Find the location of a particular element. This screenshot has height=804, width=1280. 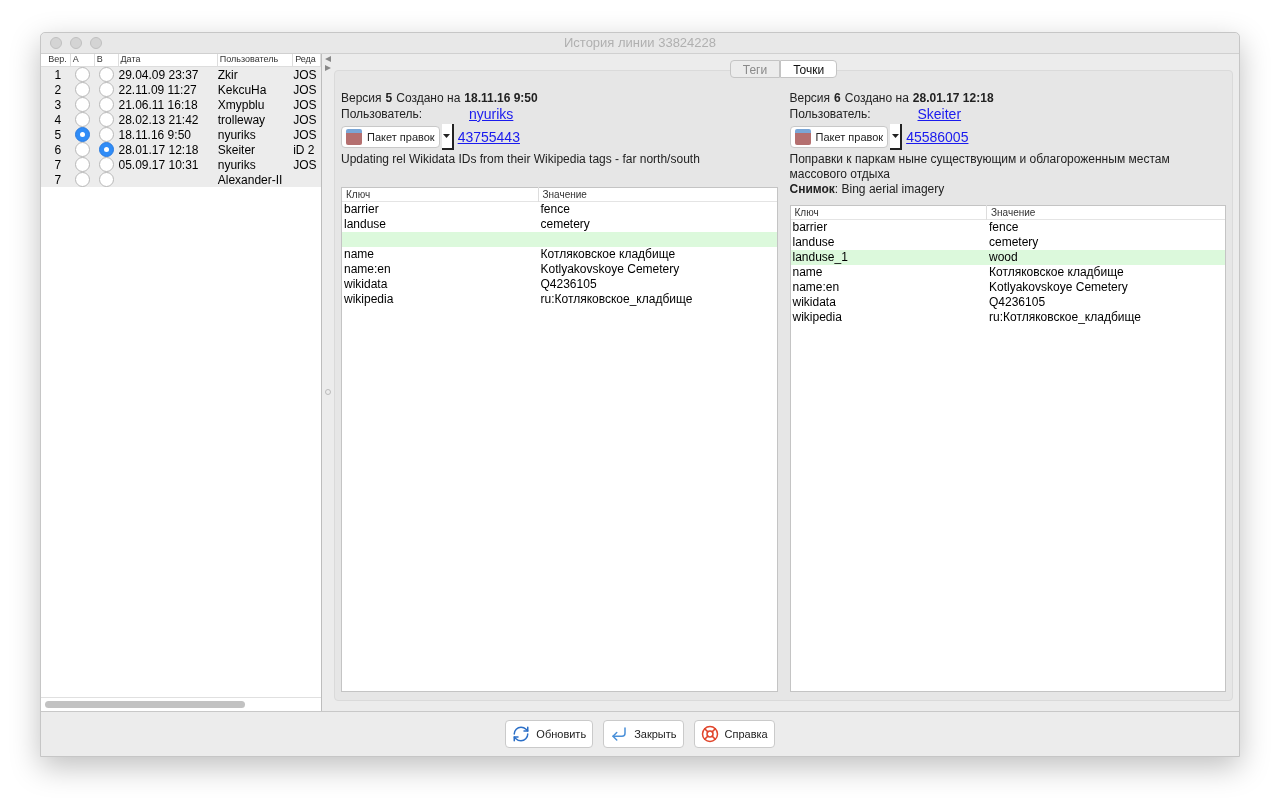

column-header: A is located at coordinates (82, 60).